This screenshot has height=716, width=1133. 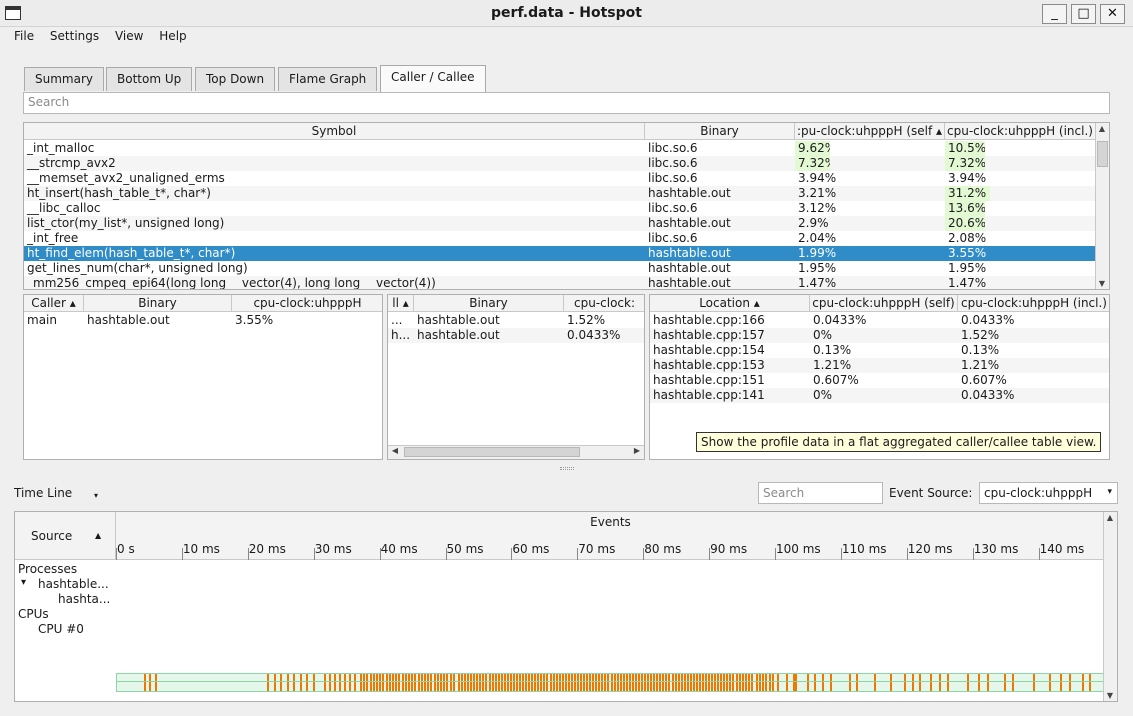 I want to click on column-header-callee-cpu: cpu-clock:, so click(x=604, y=303).